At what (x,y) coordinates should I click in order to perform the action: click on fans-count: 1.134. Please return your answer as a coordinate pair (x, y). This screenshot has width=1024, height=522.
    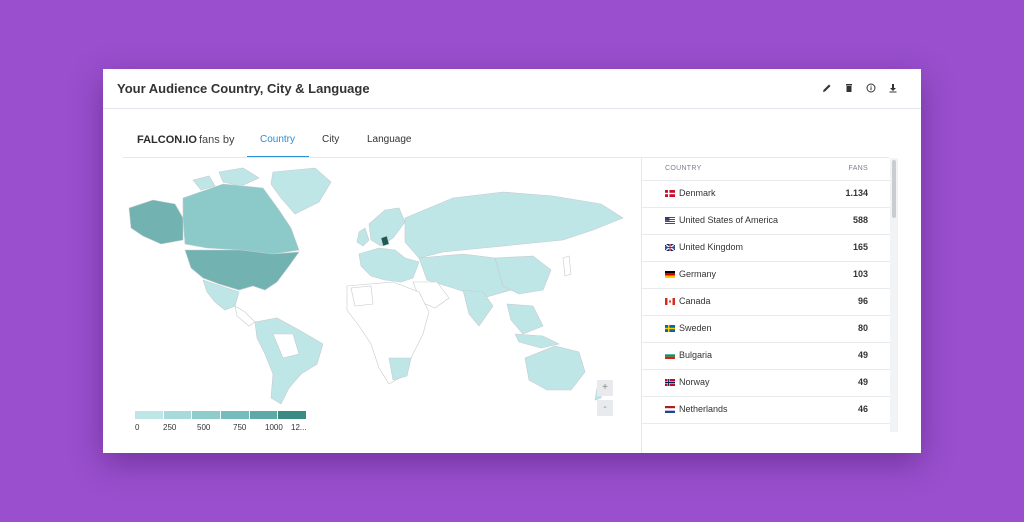
    Looking at the image, I should click on (856, 193).